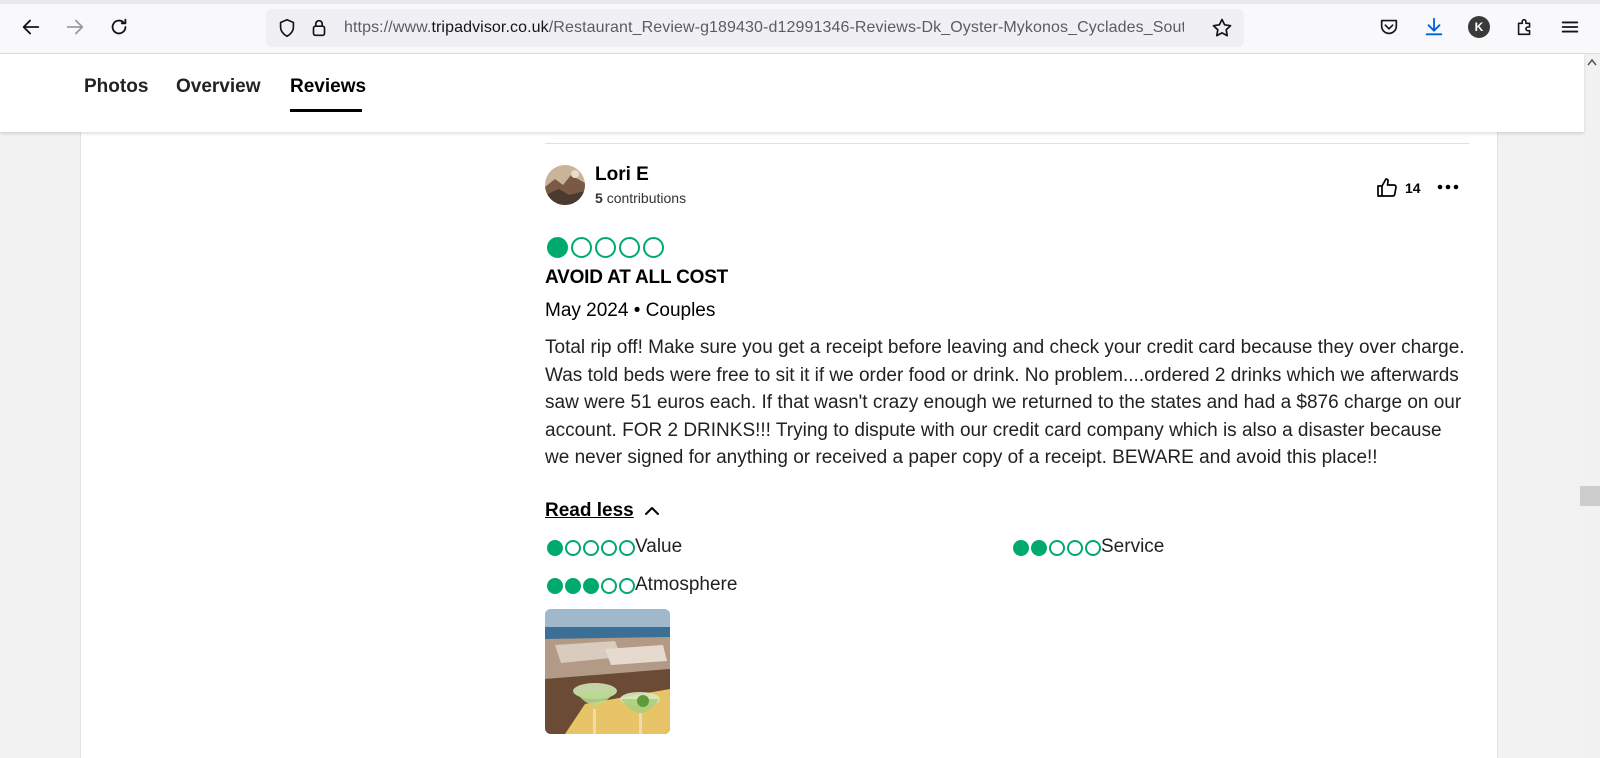 The image size is (1600, 758). I want to click on pocket-button, so click(1389, 27).